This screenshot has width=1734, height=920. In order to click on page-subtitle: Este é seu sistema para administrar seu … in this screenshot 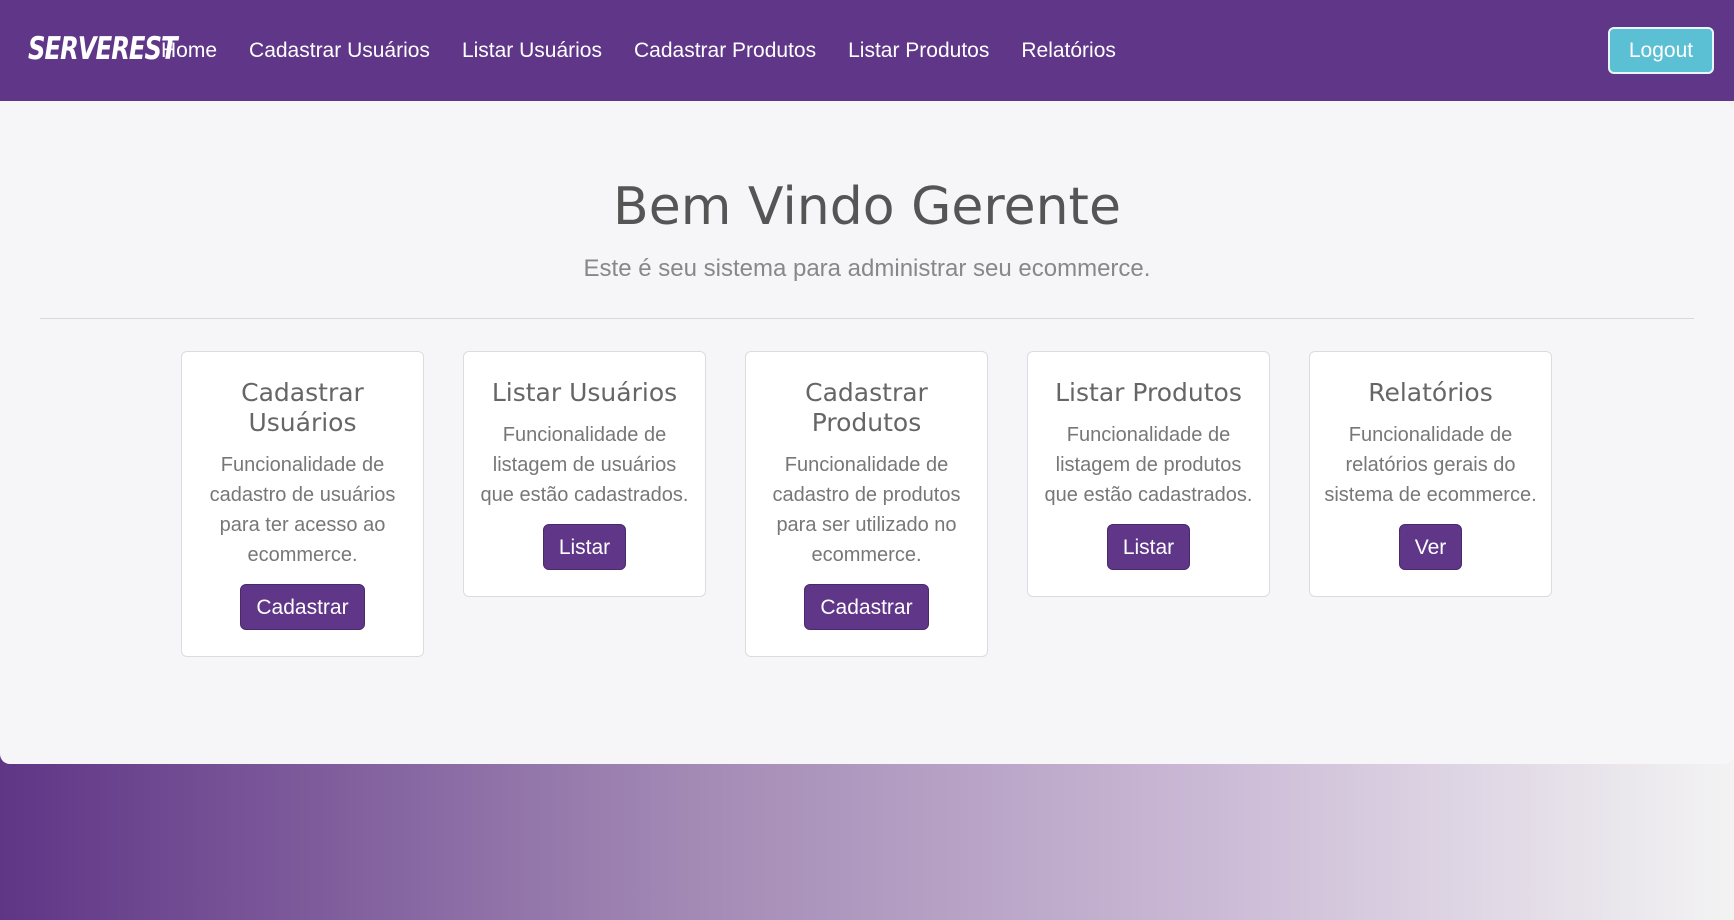, I will do `click(867, 268)`.